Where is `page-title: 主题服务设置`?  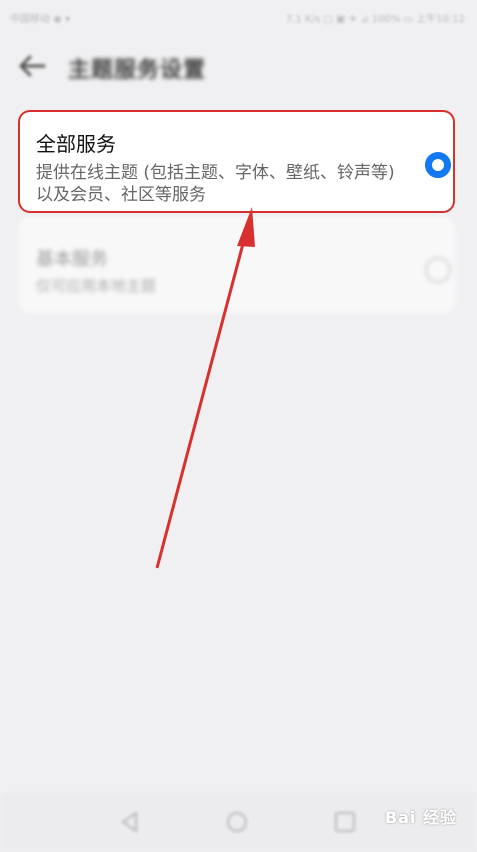
page-title: 主题服务设置 is located at coordinates (137, 70).